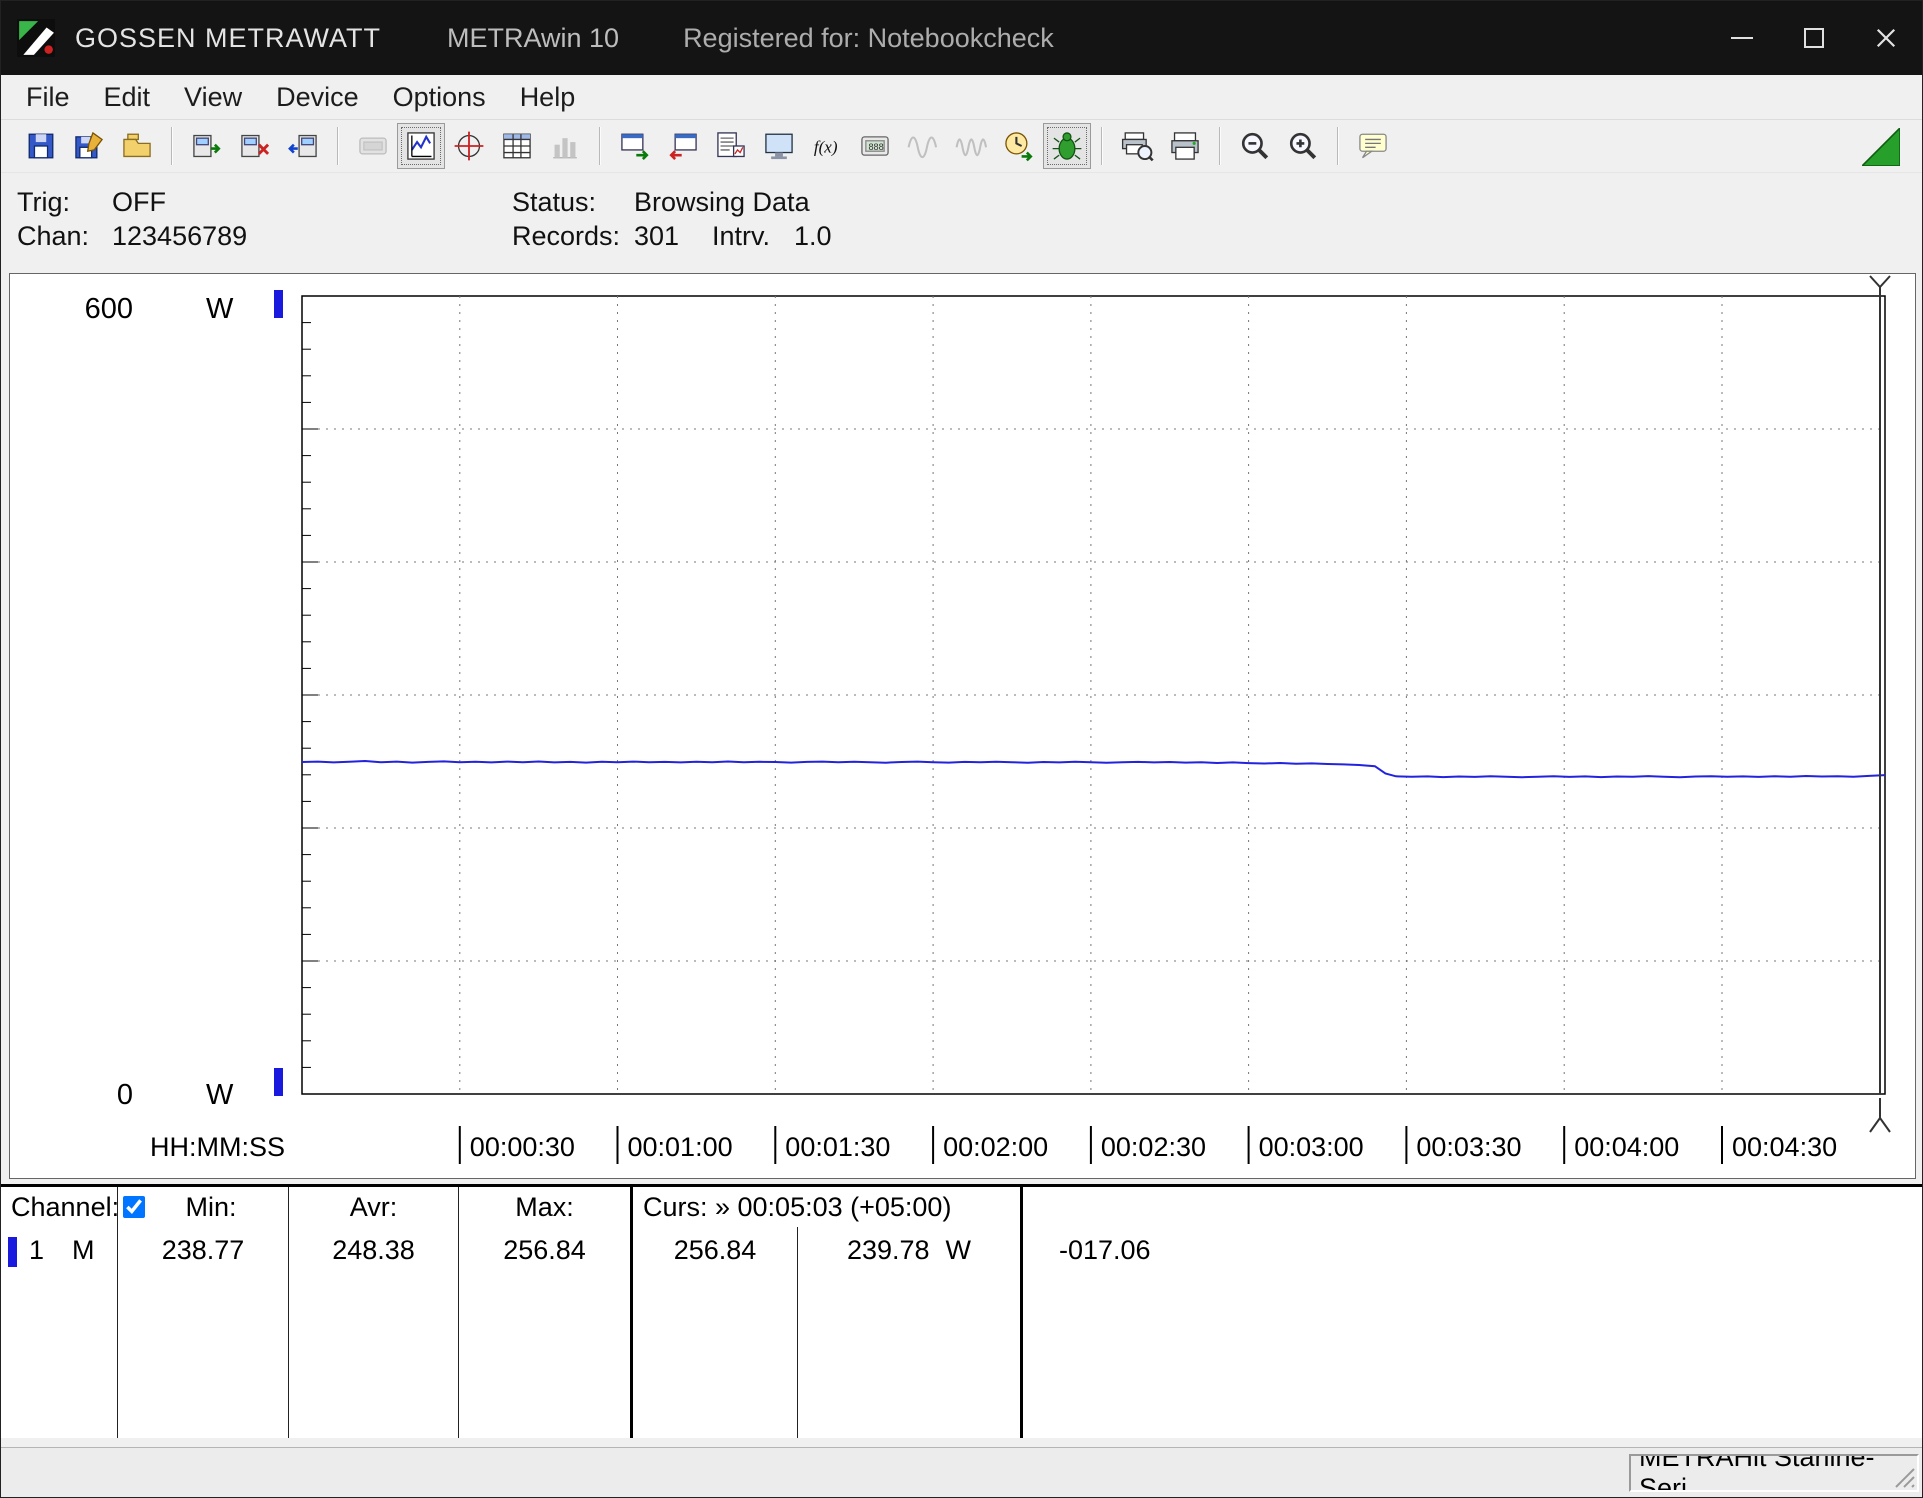 The image size is (1923, 1498). I want to click on device-name-box: METRAHit Starline-Seri, so click(1774, 1472).